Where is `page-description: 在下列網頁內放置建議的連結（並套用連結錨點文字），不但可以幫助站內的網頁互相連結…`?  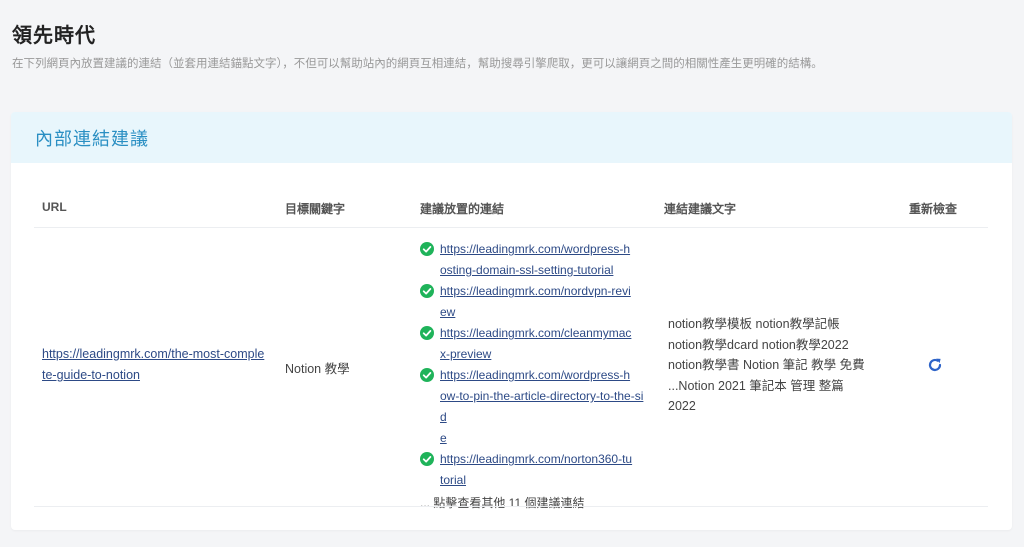 page-description: 在下列網頁內放置建議的連結（並套用連結錨點文字），不但可以幫助站內的網頁互相連結… is located at coordinates (417, 64).